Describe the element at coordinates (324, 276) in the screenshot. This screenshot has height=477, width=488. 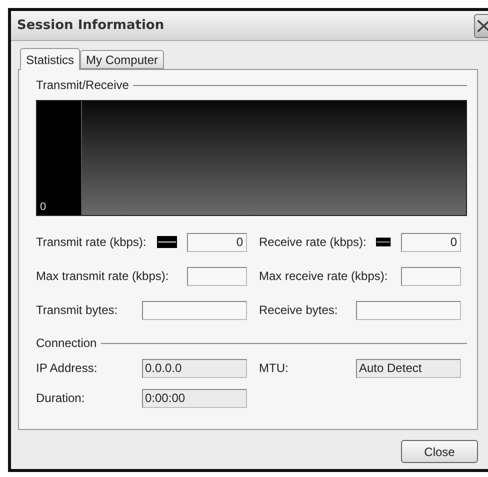
I see `field-label: Max receive rate (kbps):` at that location.